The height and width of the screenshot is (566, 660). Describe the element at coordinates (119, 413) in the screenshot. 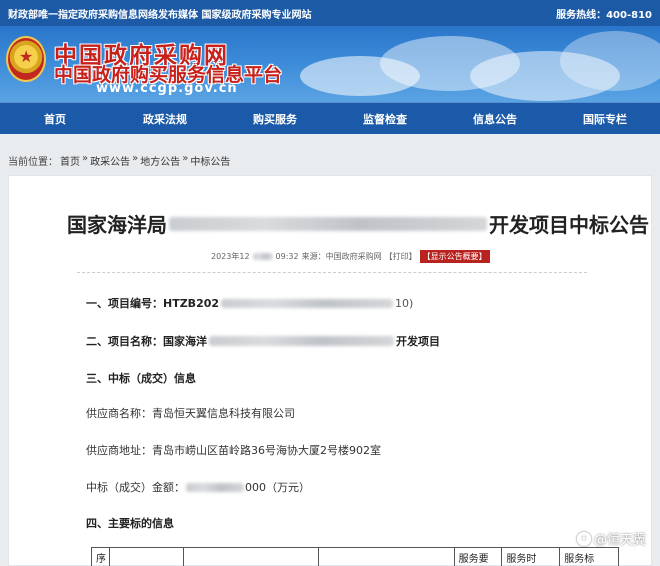

I see `supplier-name-label: 供应商名称：` at that location.